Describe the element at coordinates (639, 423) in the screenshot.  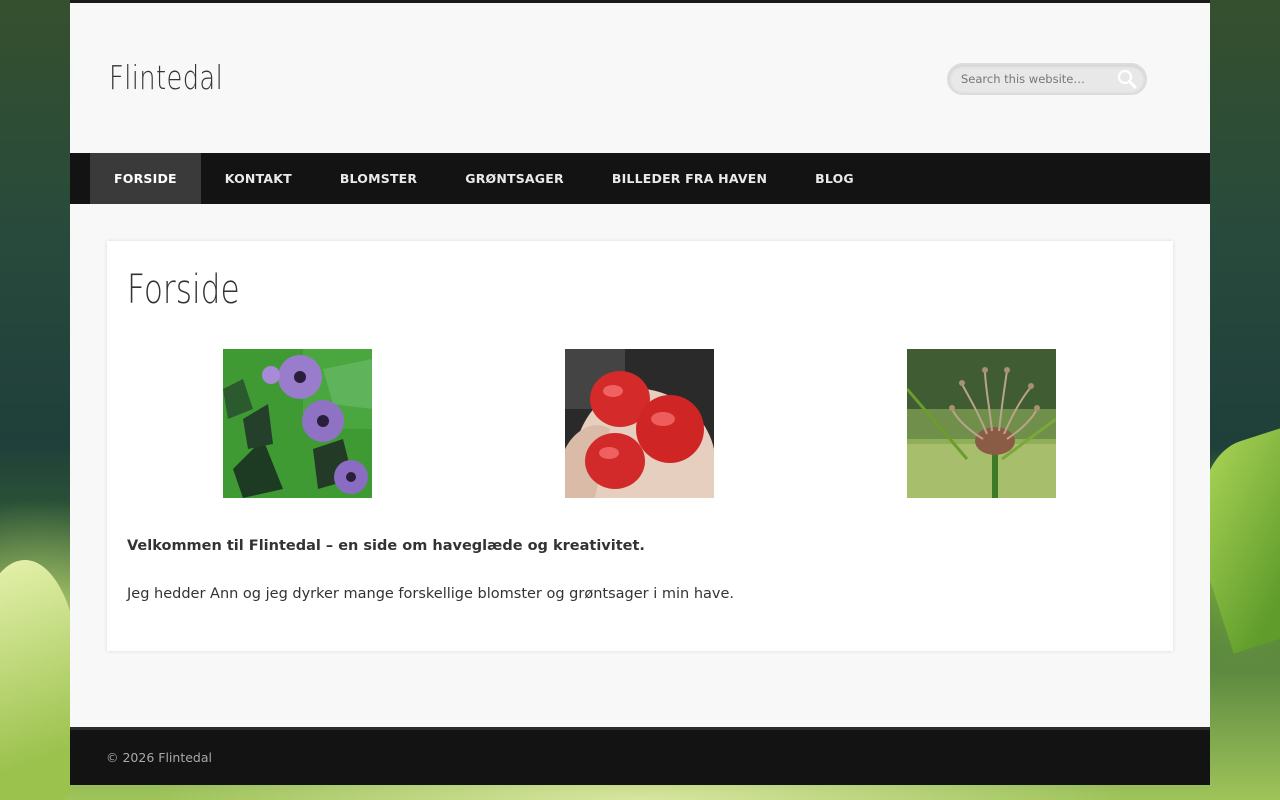
I see `strawberry-image` at that location.